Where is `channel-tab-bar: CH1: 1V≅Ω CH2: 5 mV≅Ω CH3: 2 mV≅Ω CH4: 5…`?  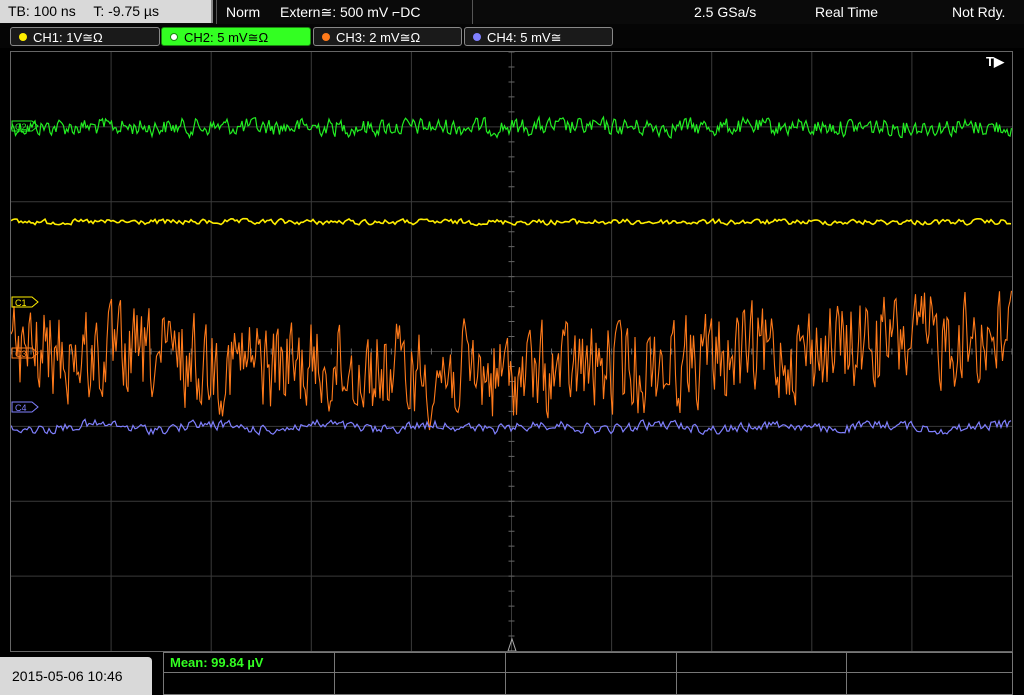
channel-tab-bar: CH1: 1V≅Ω CH2: 5 mV≅Ω CH3: 2 mV≅Ω CH4: 5… is located at coordinates (512, 36).